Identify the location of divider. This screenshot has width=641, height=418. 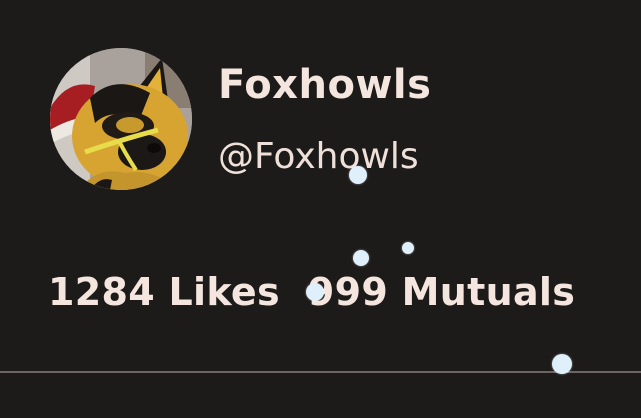
(320, 372).